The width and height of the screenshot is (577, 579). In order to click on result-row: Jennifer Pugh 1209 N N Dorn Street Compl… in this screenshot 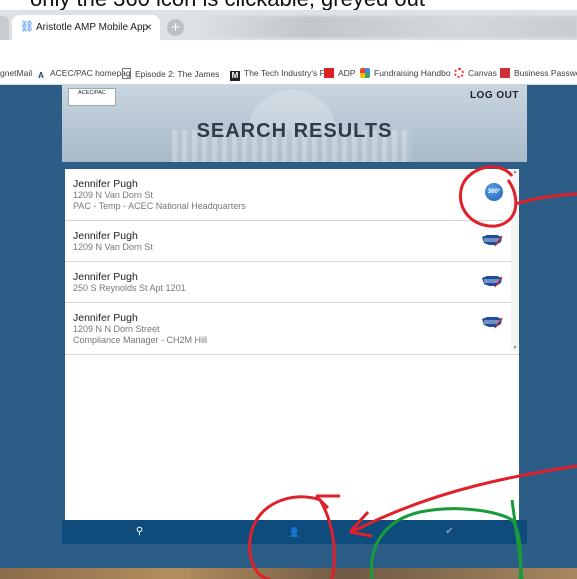, I will do `click(292, 329)`.